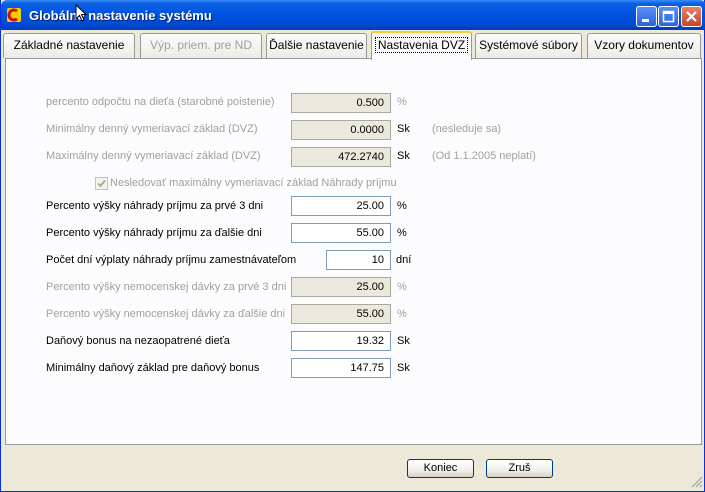  I want to click on minimize-button, so click(646, 16).